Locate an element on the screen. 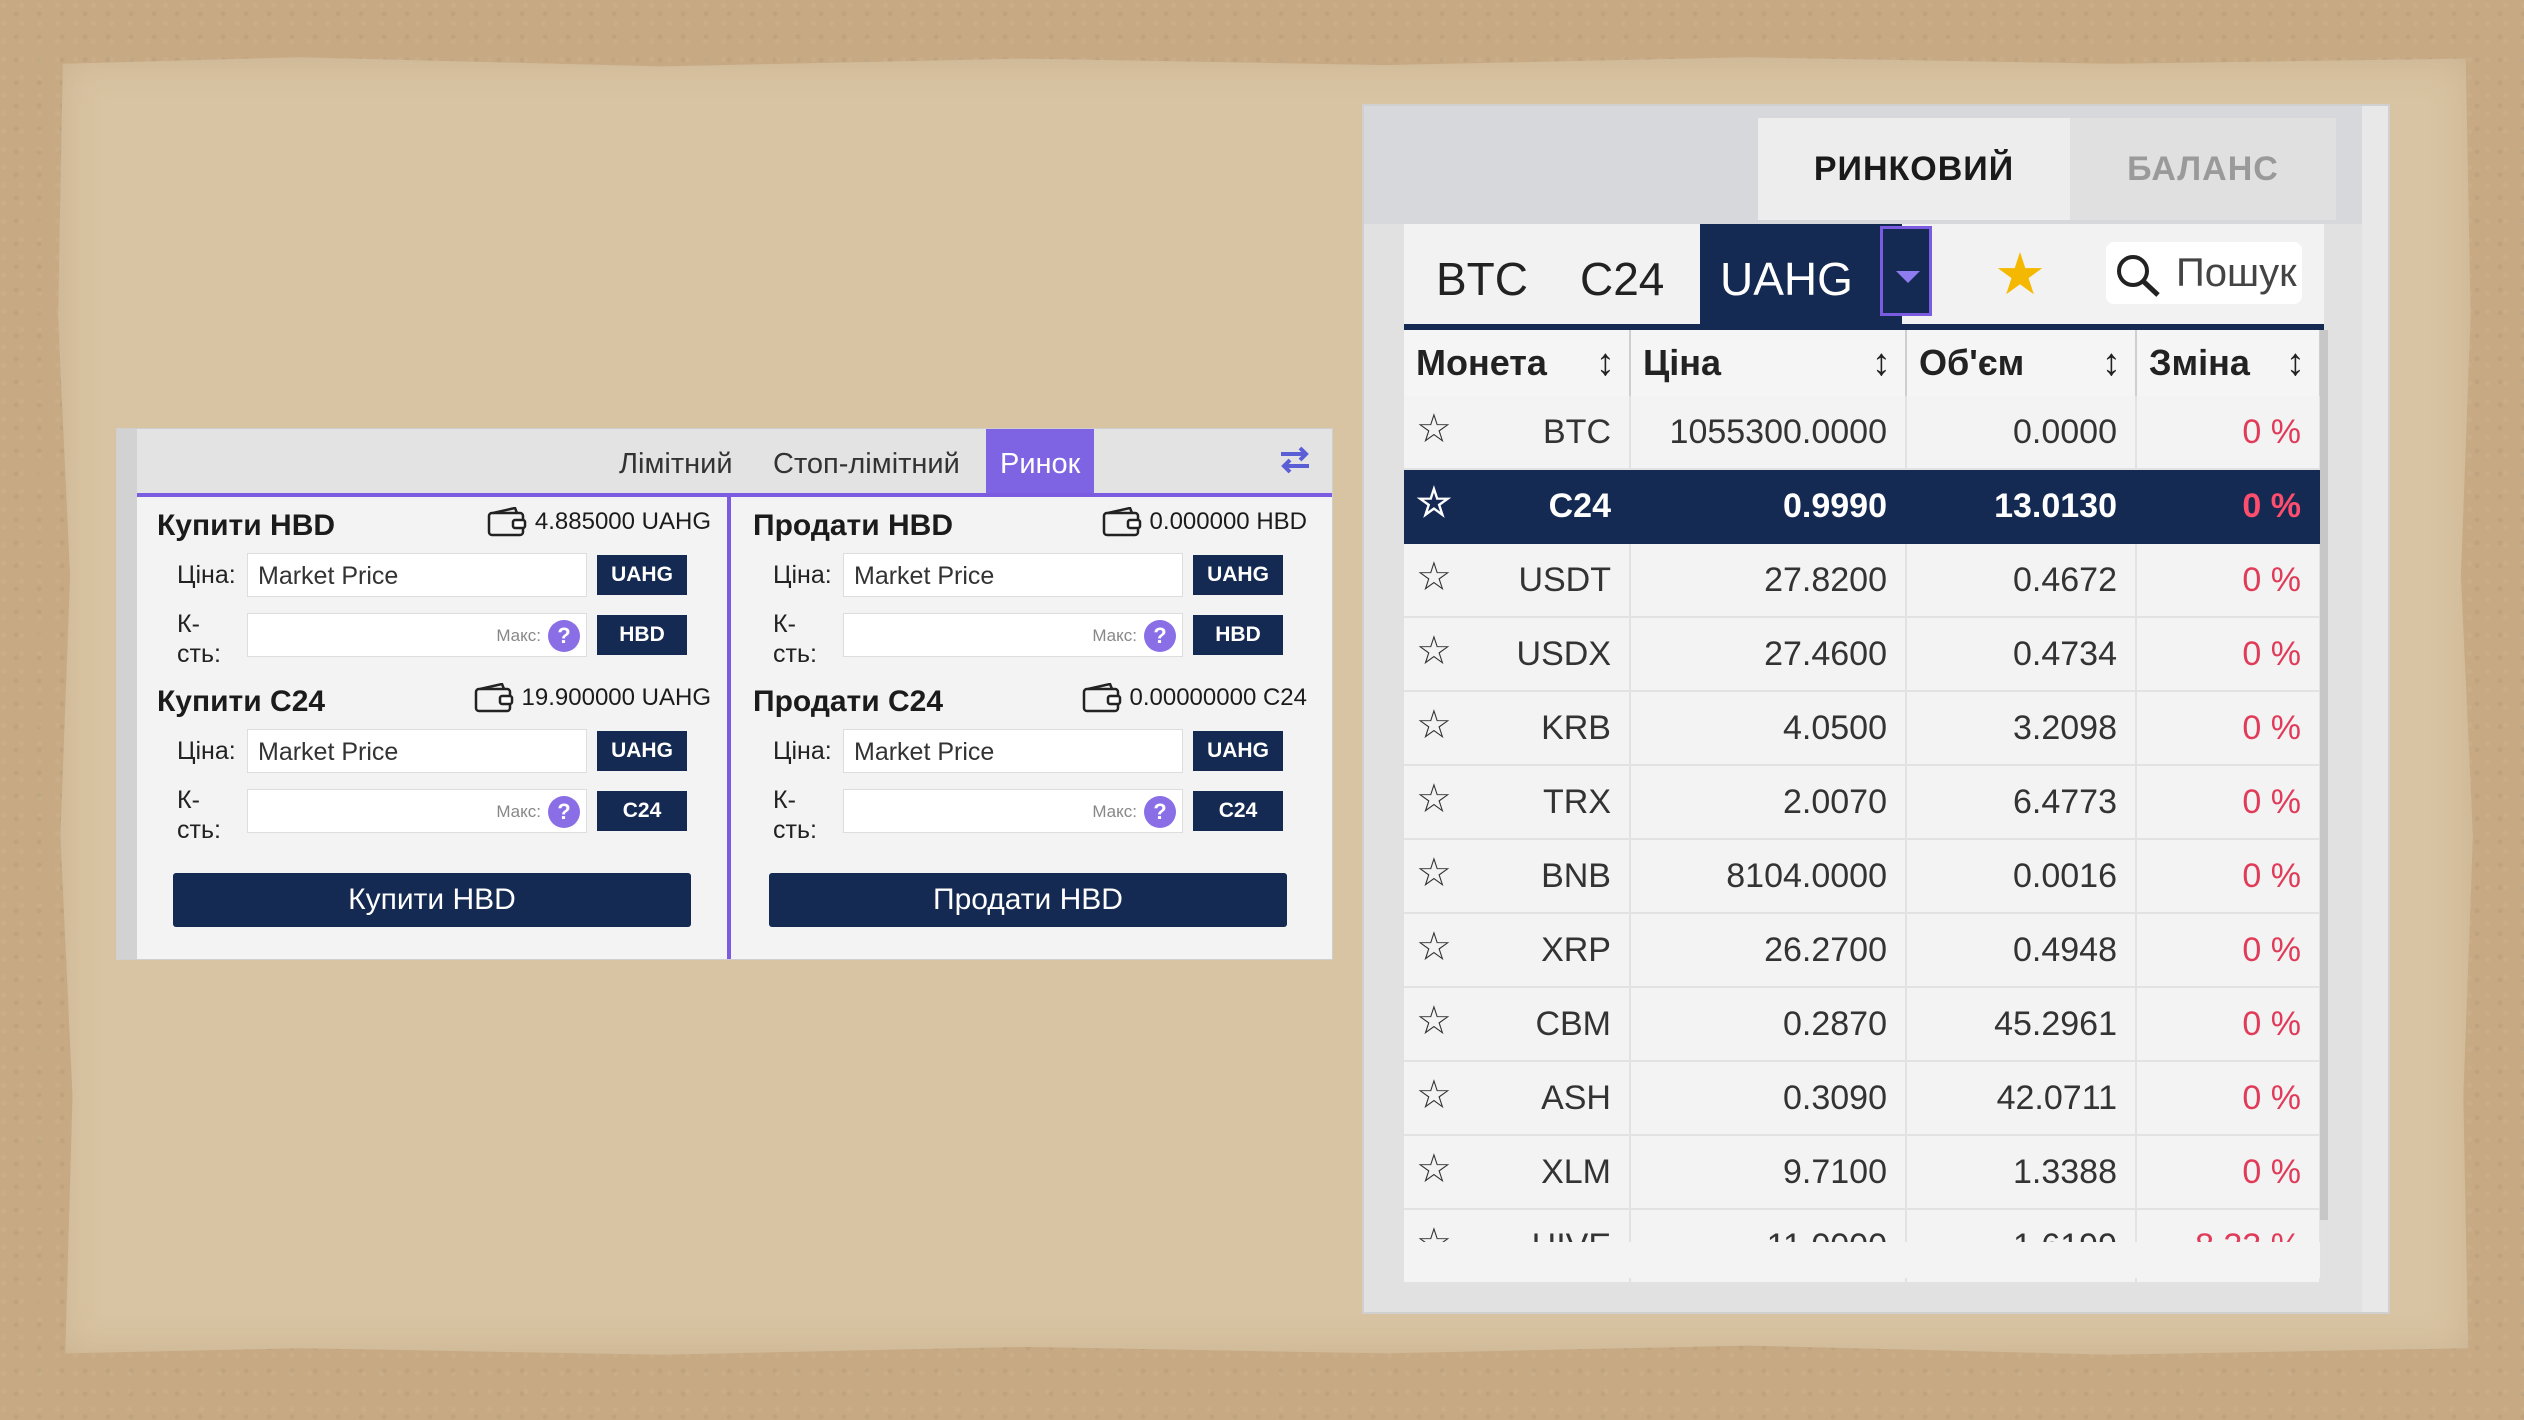  currency-uahg: UAHG is located at coordinates (1801, 274).